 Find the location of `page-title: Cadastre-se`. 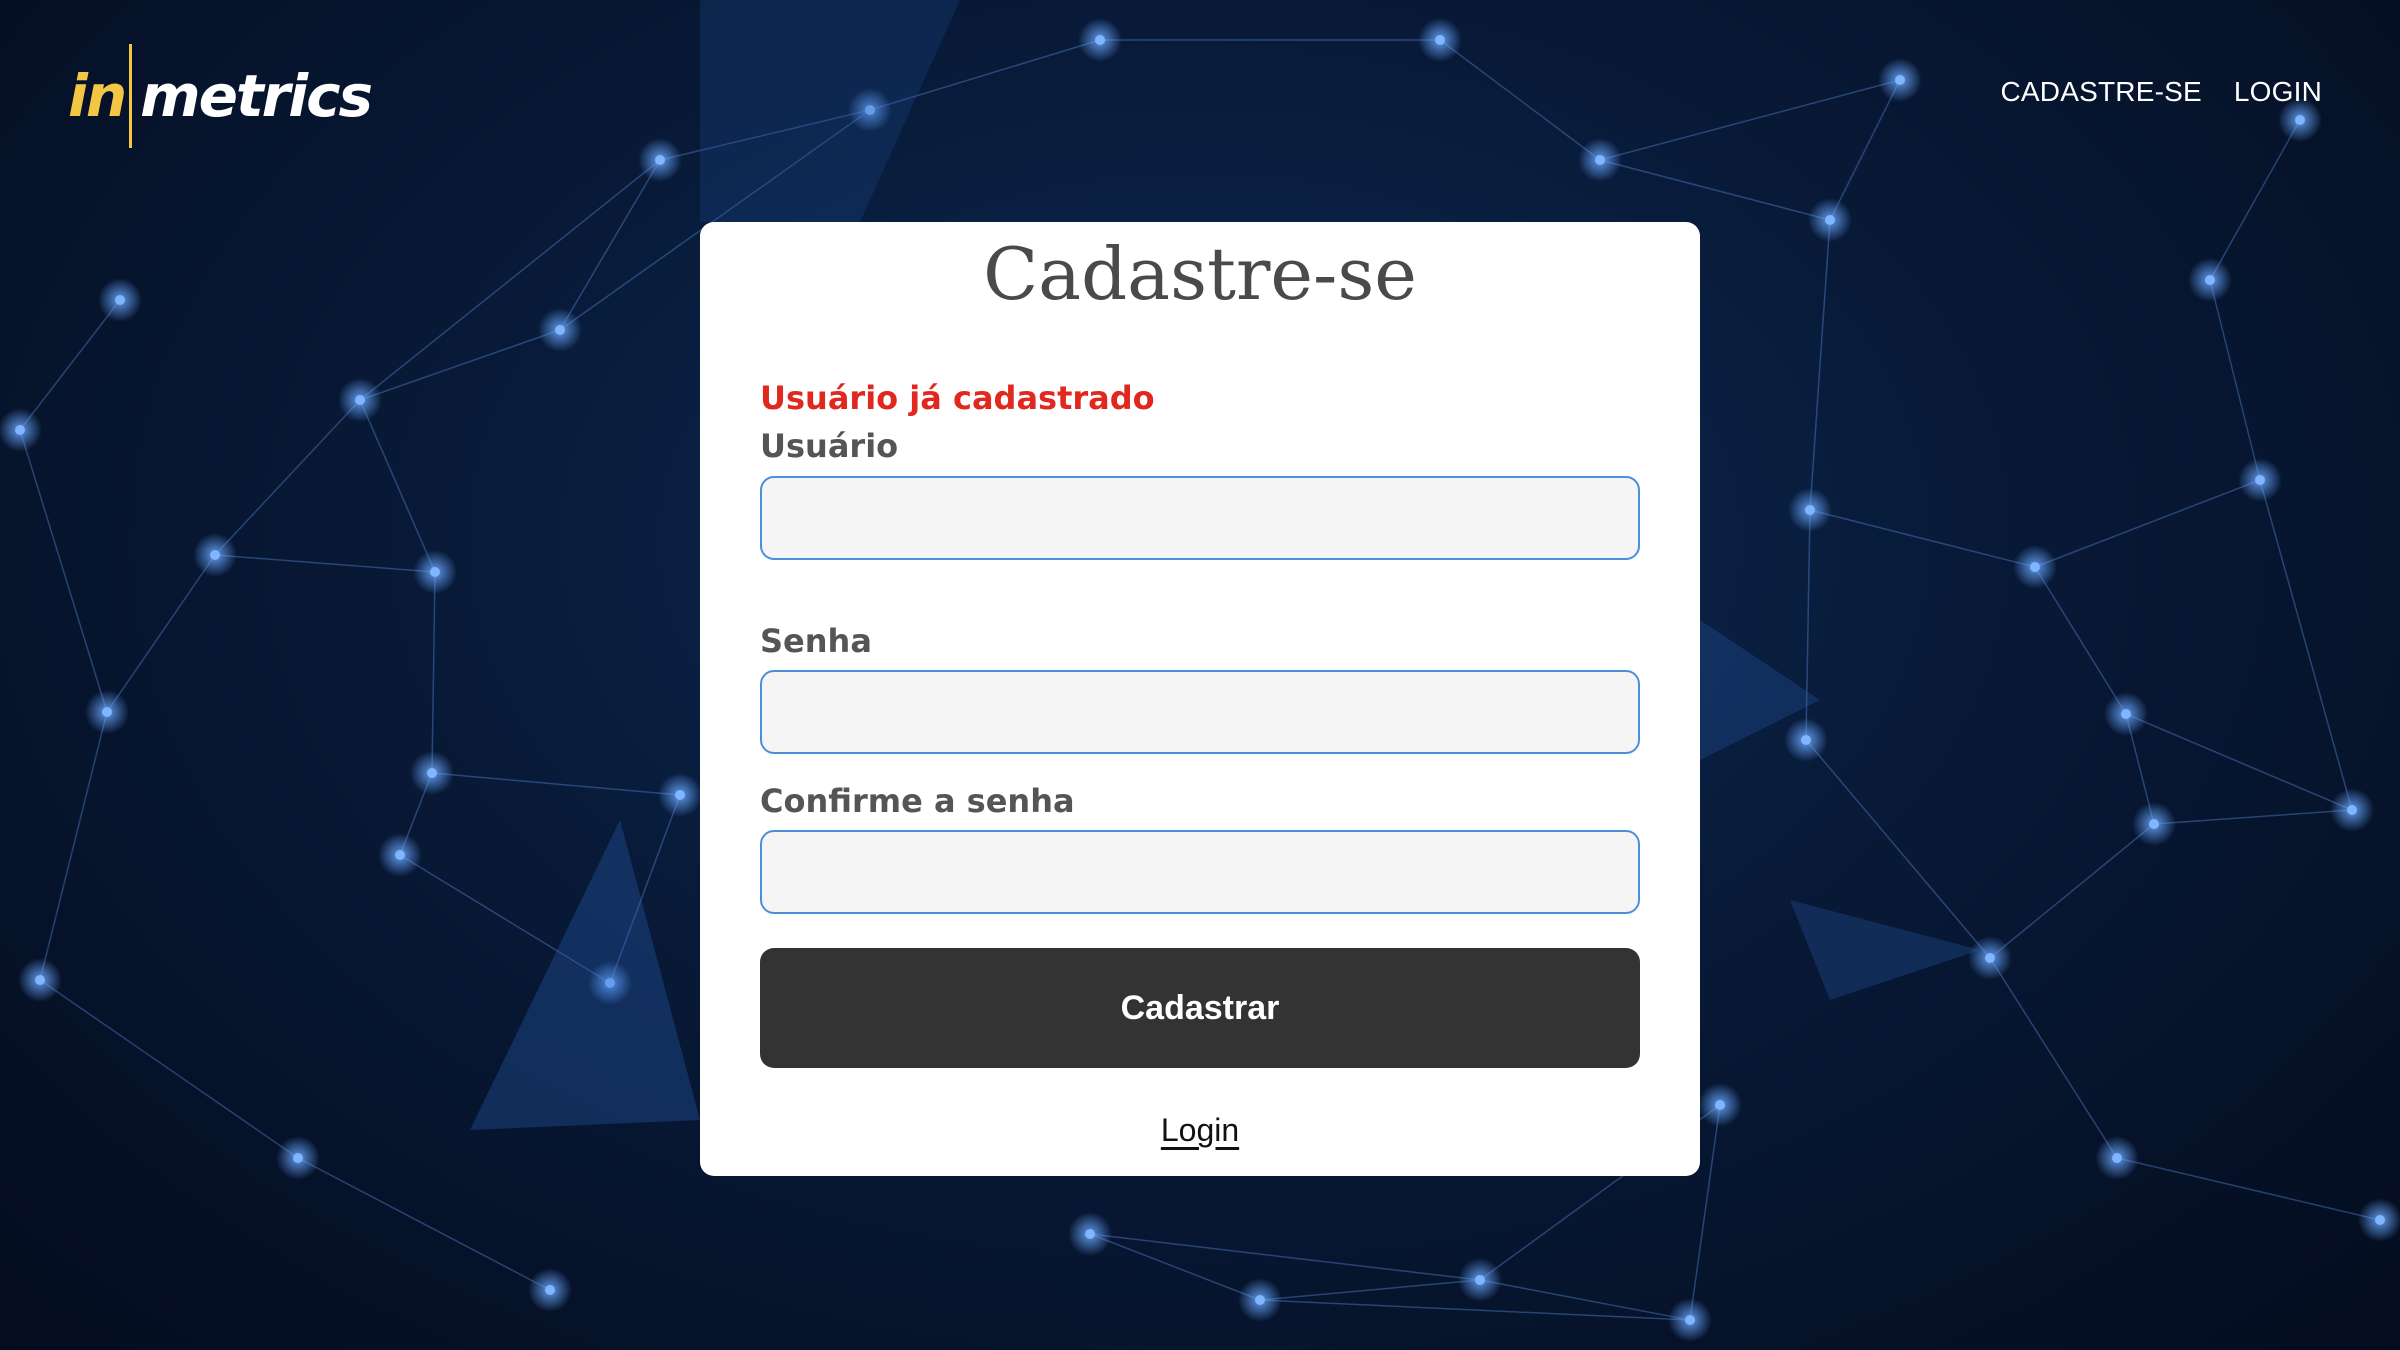

page-title: Cadastre-se is located at coordinates (1200, 274).